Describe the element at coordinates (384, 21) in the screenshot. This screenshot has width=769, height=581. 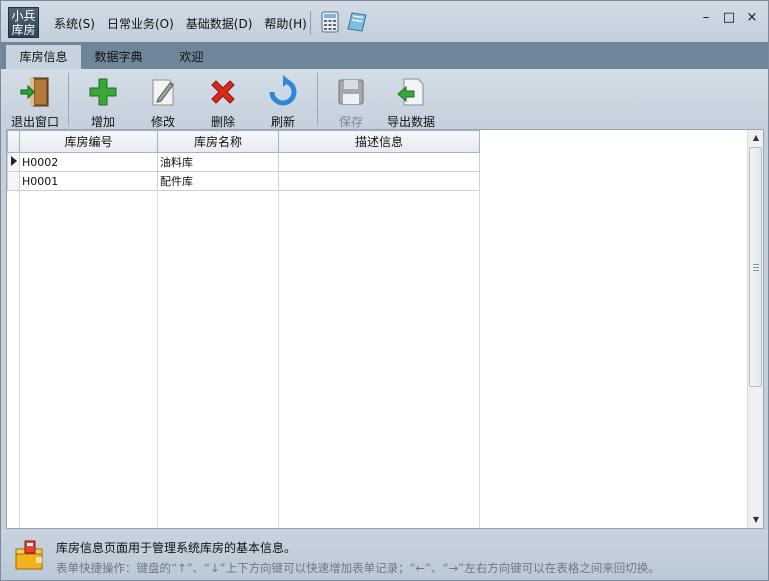
I see `title-bar: 小兵 库房 系统(S) 日常业务(O) 基础数据(D) 帮助(H) – □ ×` at that location.